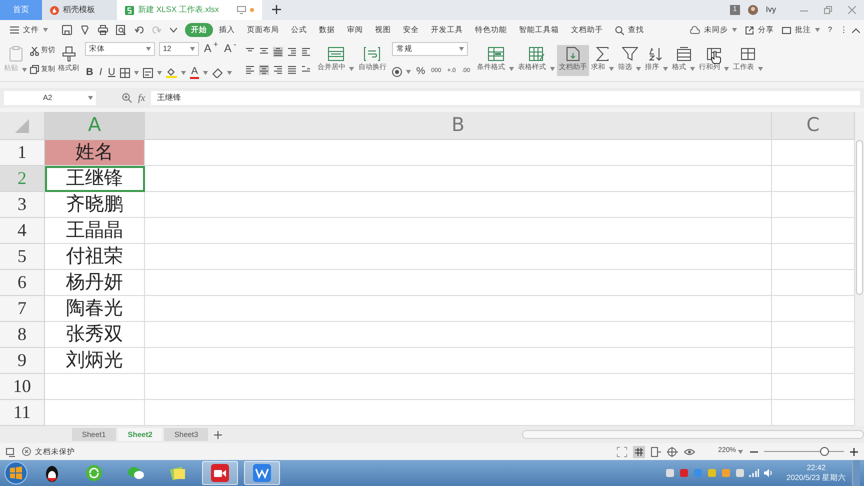 The height and width of the screenshot is (486, 864). What do you see at coordinates (22, 231) in the screenshot?
I see `row-header: 4` at bounding box center [22, 231].